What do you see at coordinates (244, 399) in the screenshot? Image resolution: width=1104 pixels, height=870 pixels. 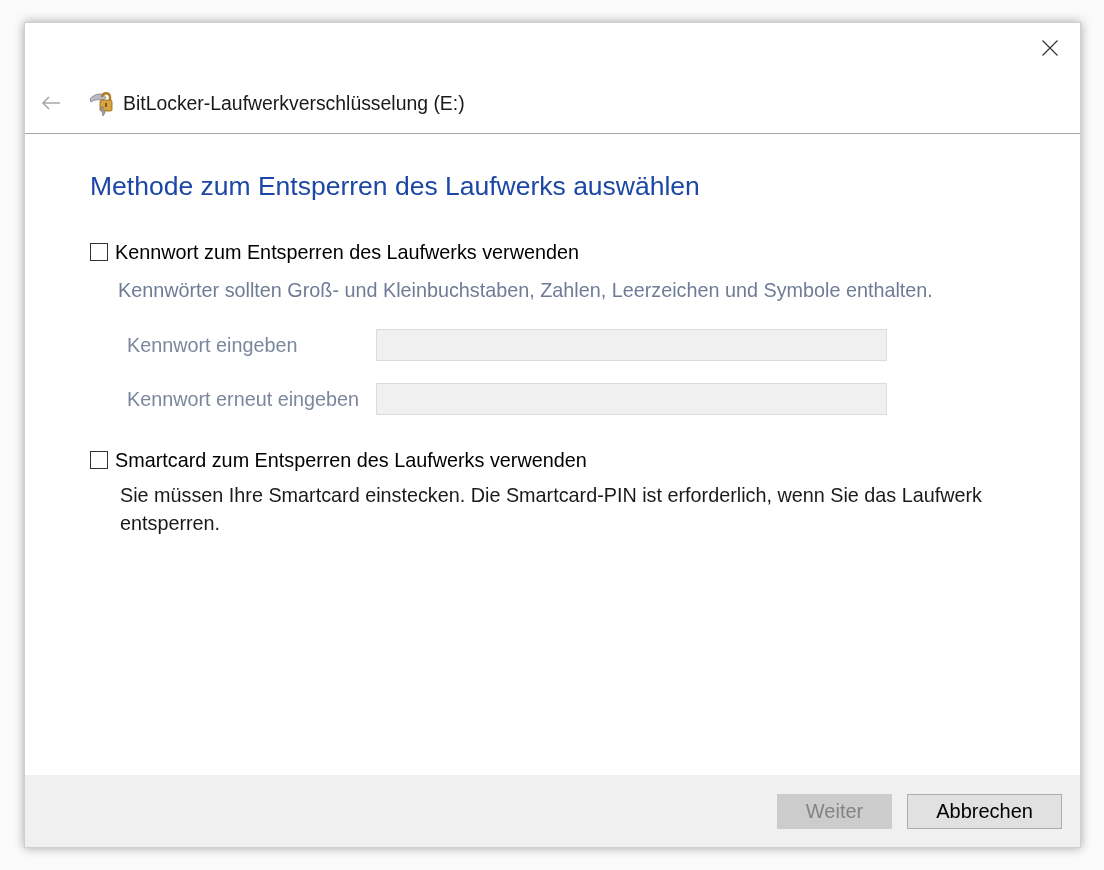 I see `field-label: Kennwort erneut eingeben` at bounding box center [244, 399].